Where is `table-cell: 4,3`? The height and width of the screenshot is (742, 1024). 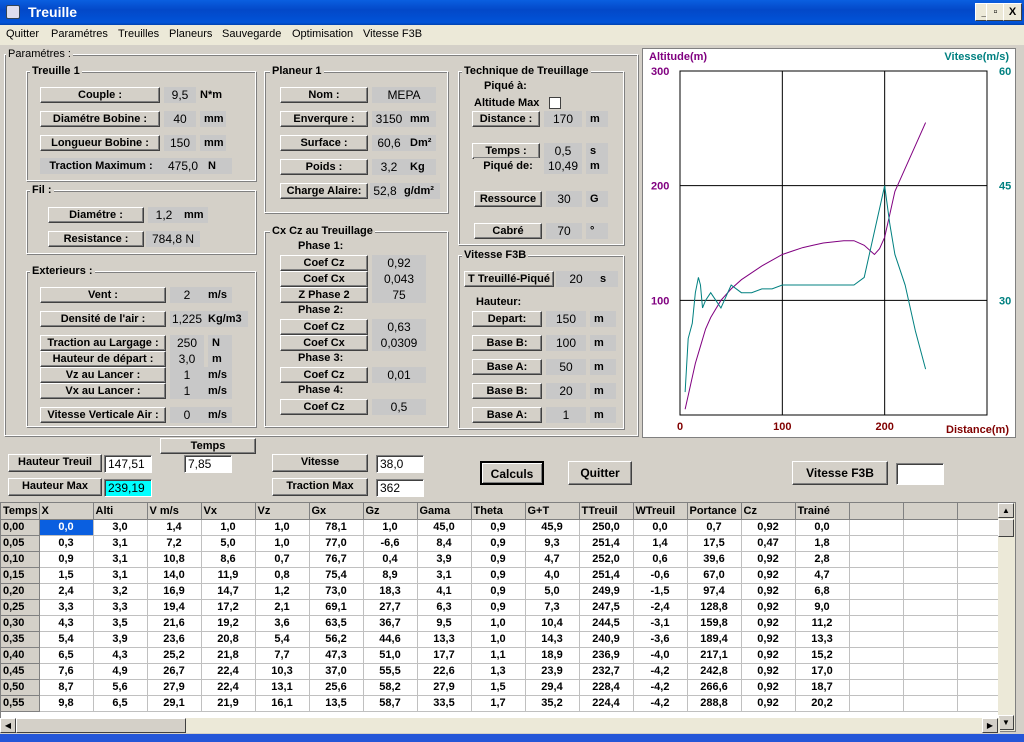
table-cell: 4,3 is located at coordinates (120, 655).